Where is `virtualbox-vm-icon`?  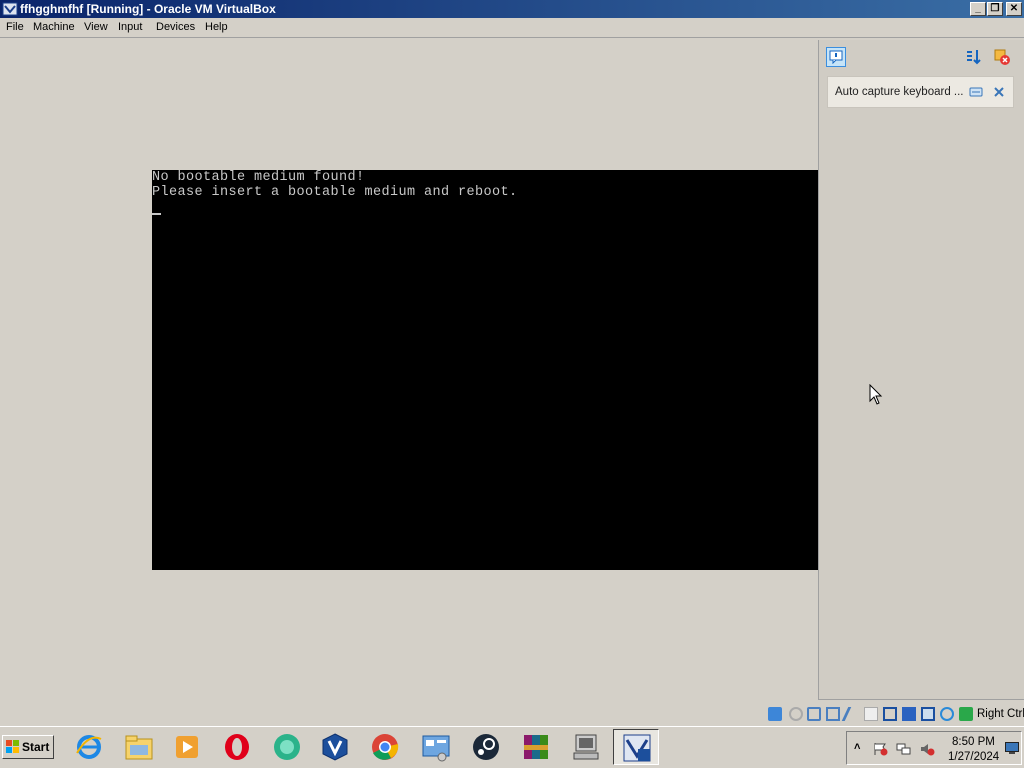 virtualbox-vm-icon is located at coordinates (637, 748).